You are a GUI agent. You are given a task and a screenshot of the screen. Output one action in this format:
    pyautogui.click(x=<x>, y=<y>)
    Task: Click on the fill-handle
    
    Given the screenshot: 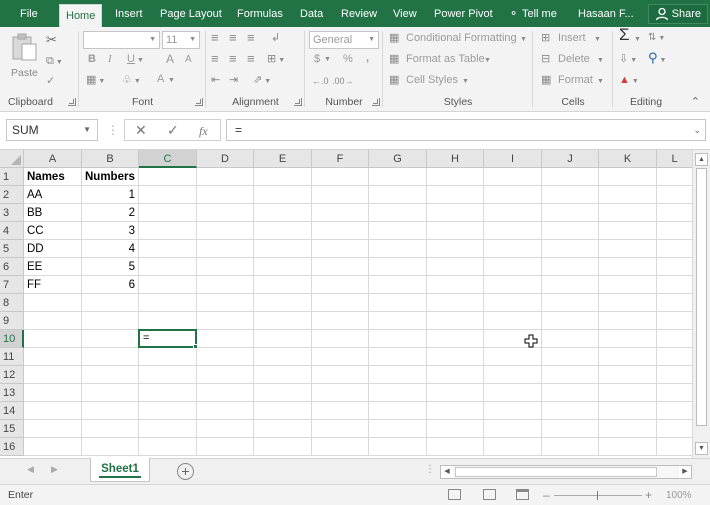 What is the action you would take?
    pyautogui.click(x=195, y=346)
    